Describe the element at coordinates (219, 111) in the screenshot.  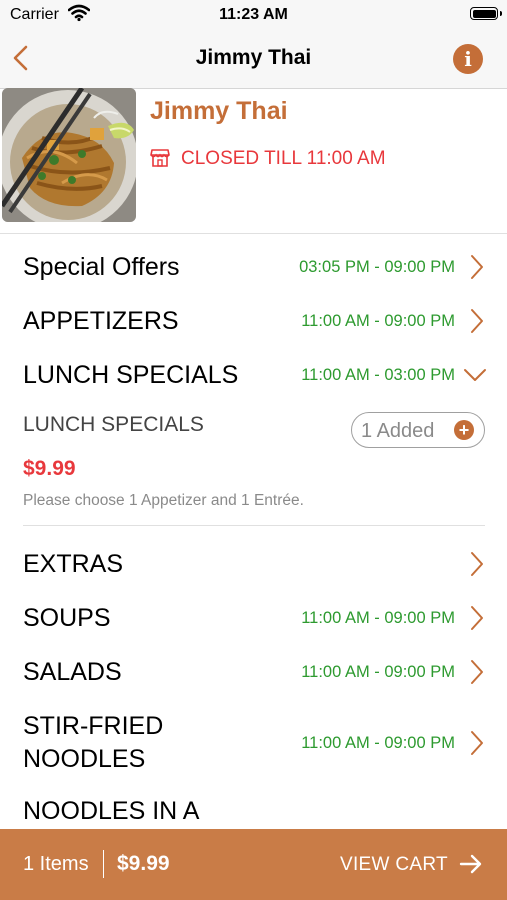
I see `restaurant-name: Jimmy Thai` at that location.